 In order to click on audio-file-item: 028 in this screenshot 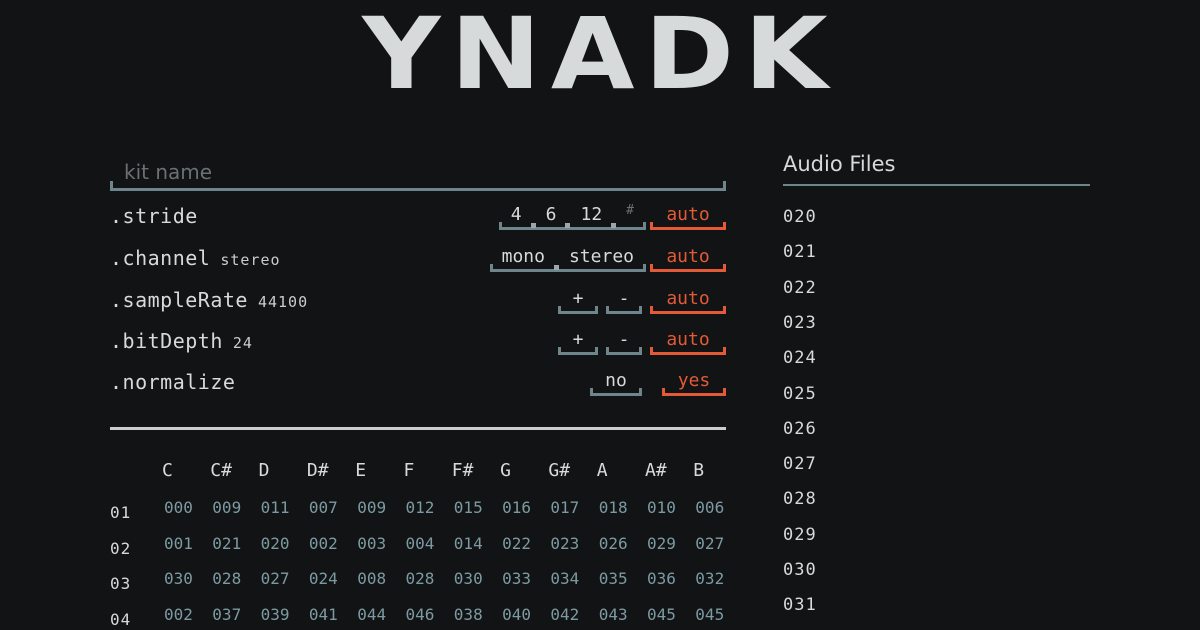, I will do `click(800, 499)`.